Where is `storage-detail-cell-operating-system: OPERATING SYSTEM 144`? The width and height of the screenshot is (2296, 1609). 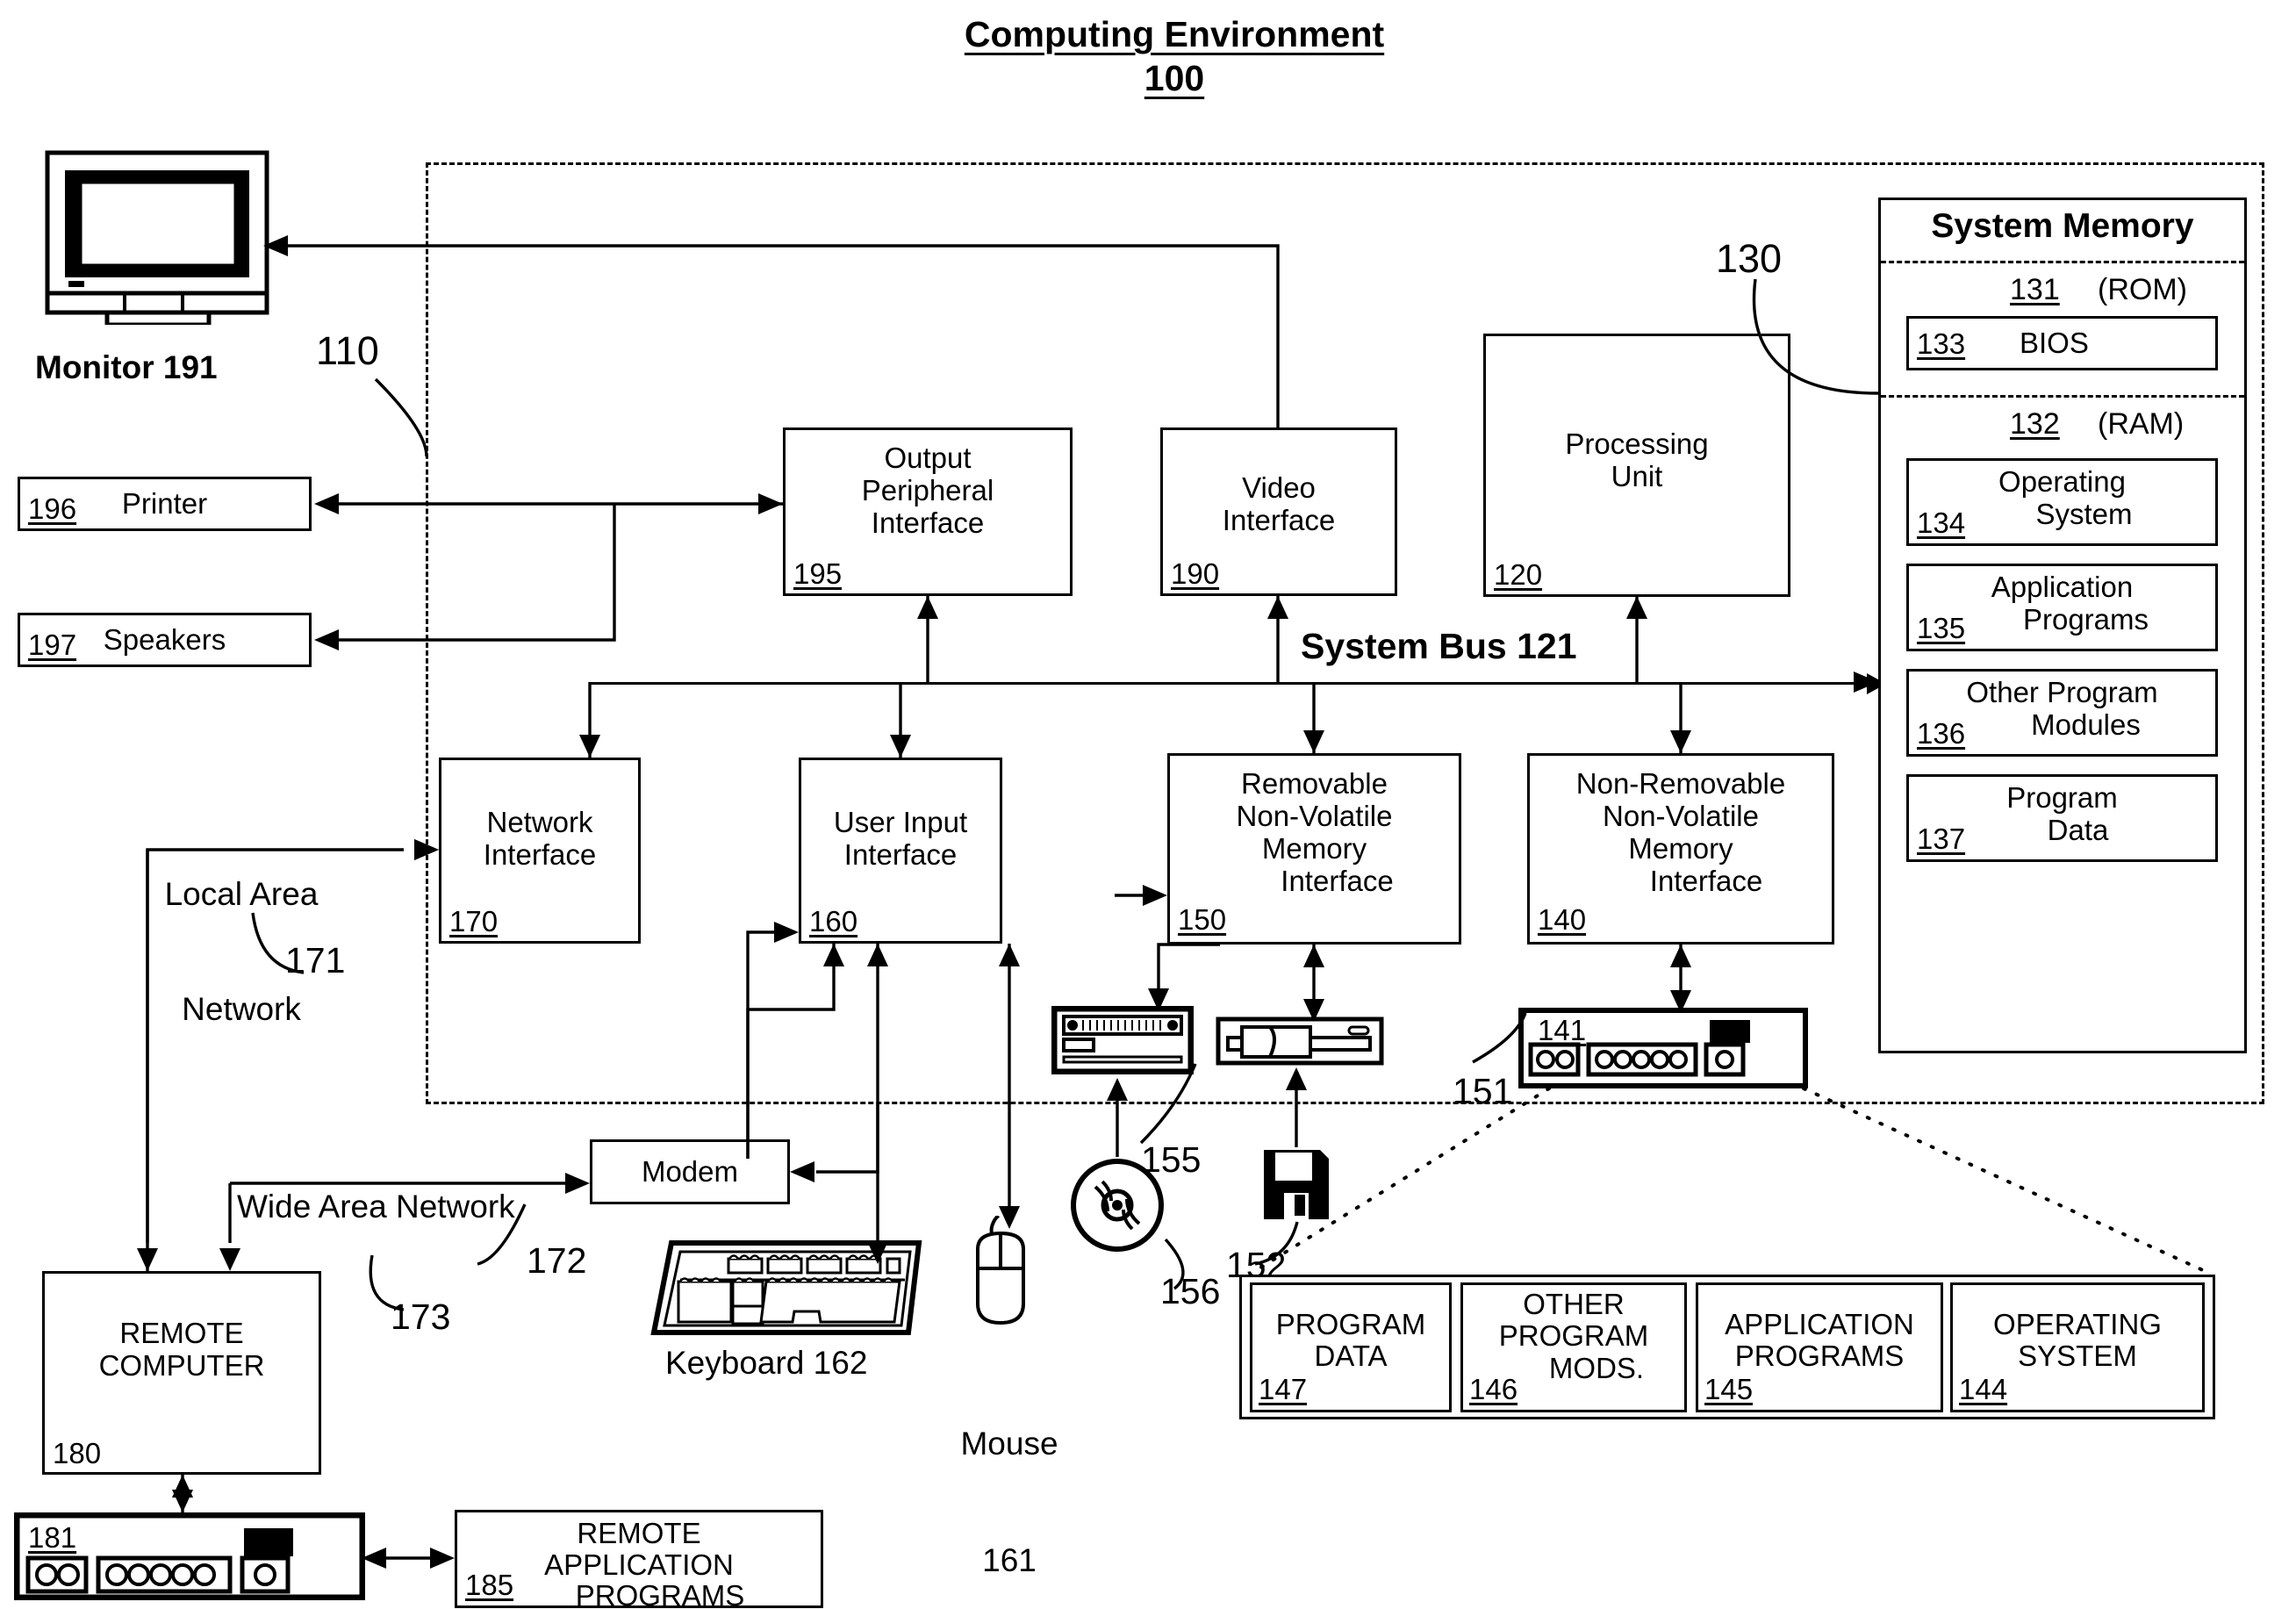 storage-detail-cell-operating-system: OPERATING SYSTEM 144 is located at coordinates (2077, 1347).